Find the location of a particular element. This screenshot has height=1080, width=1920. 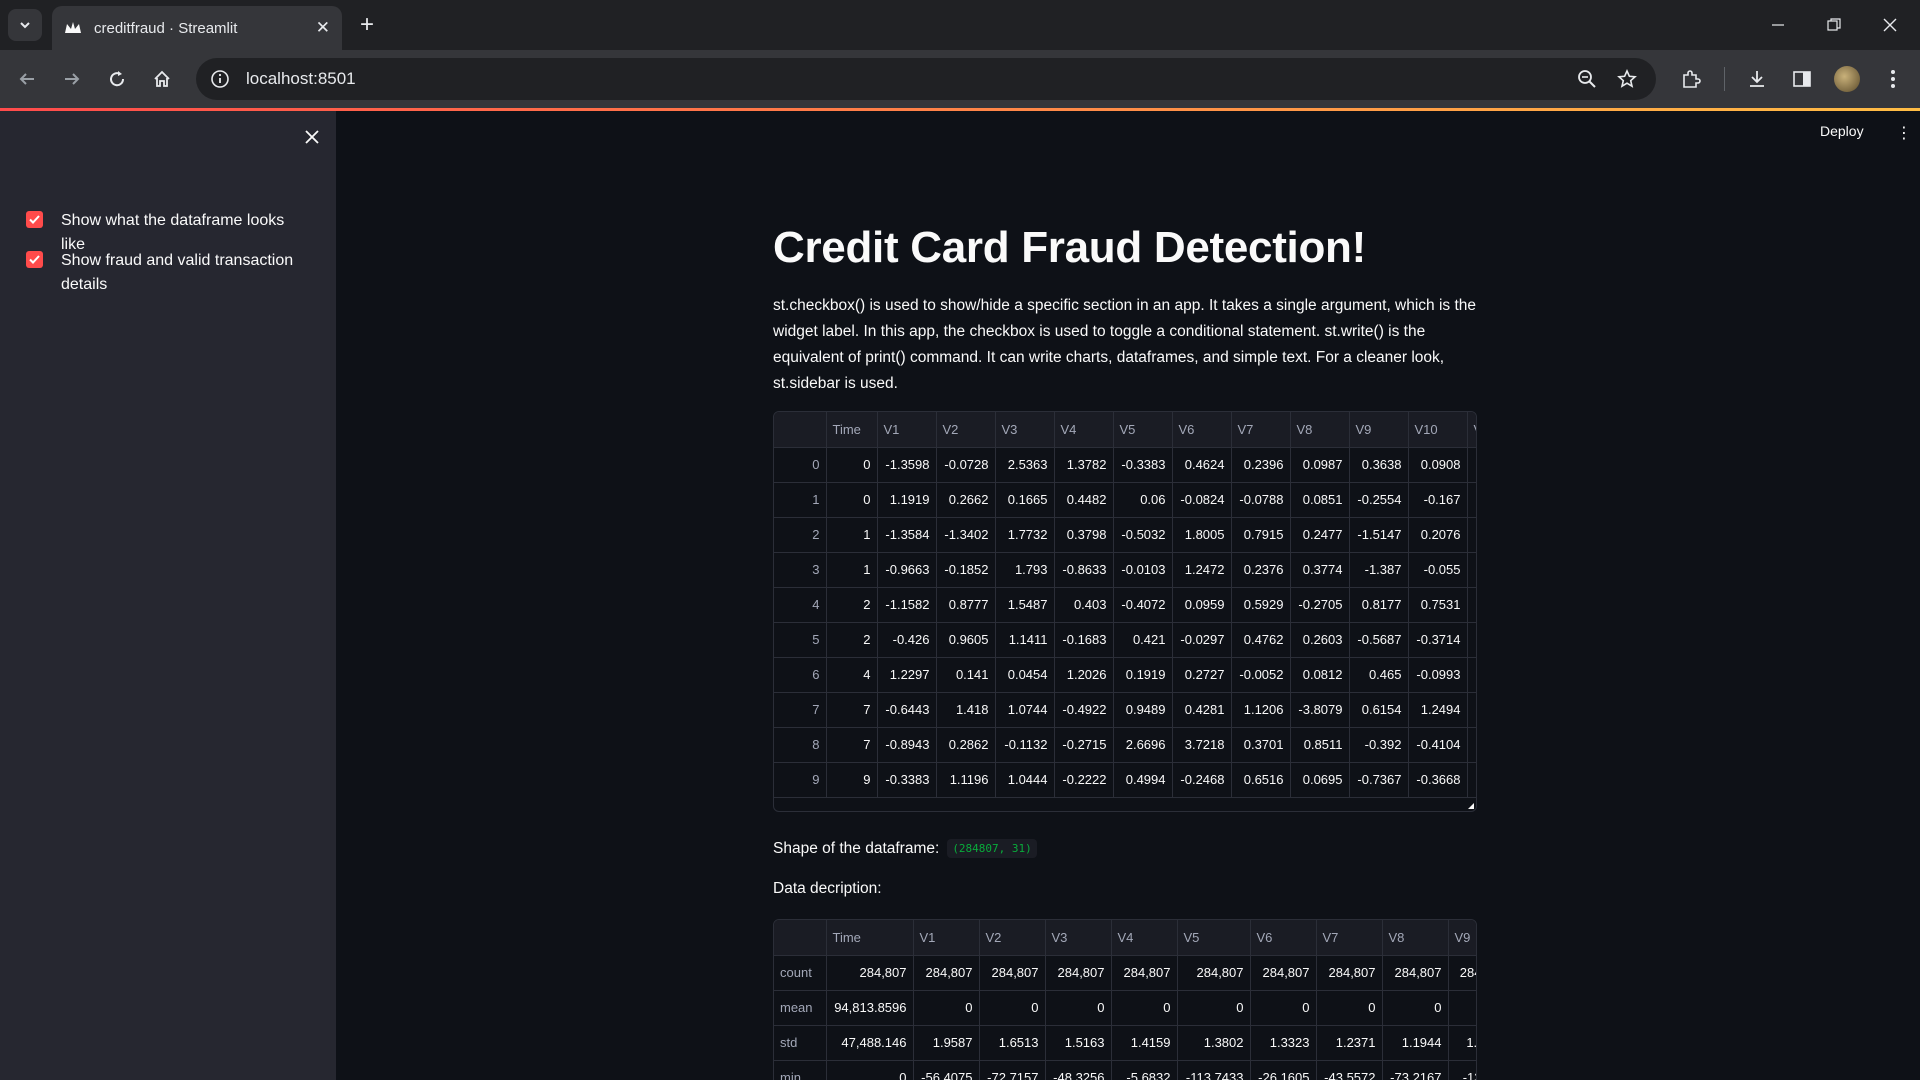

table-cell: 1.1944 is located at coordinates (1415, 1043).